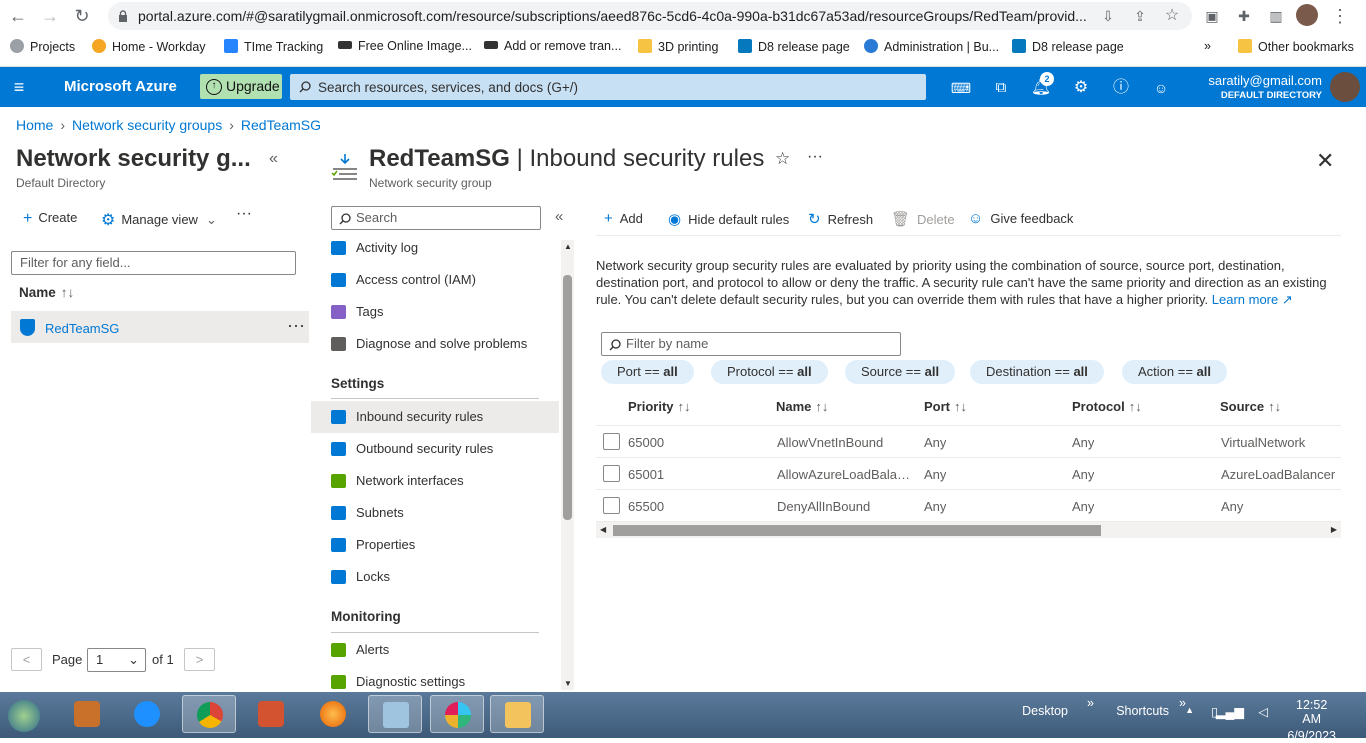  Describe the element at coordinates (559, 216) in the screenshot. I see `collapse-menu-icon: «` at that location.